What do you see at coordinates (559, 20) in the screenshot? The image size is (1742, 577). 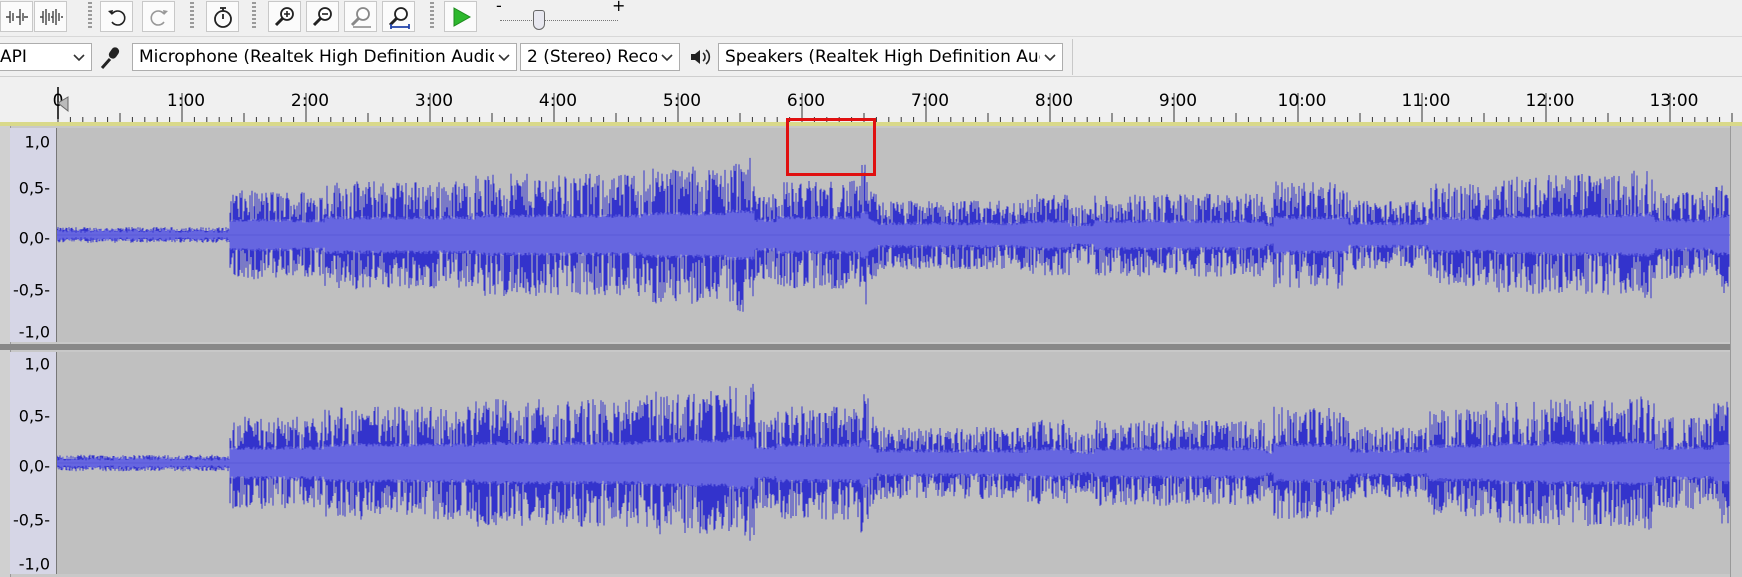 I see `slider-track` at bounding box center [559, 20].